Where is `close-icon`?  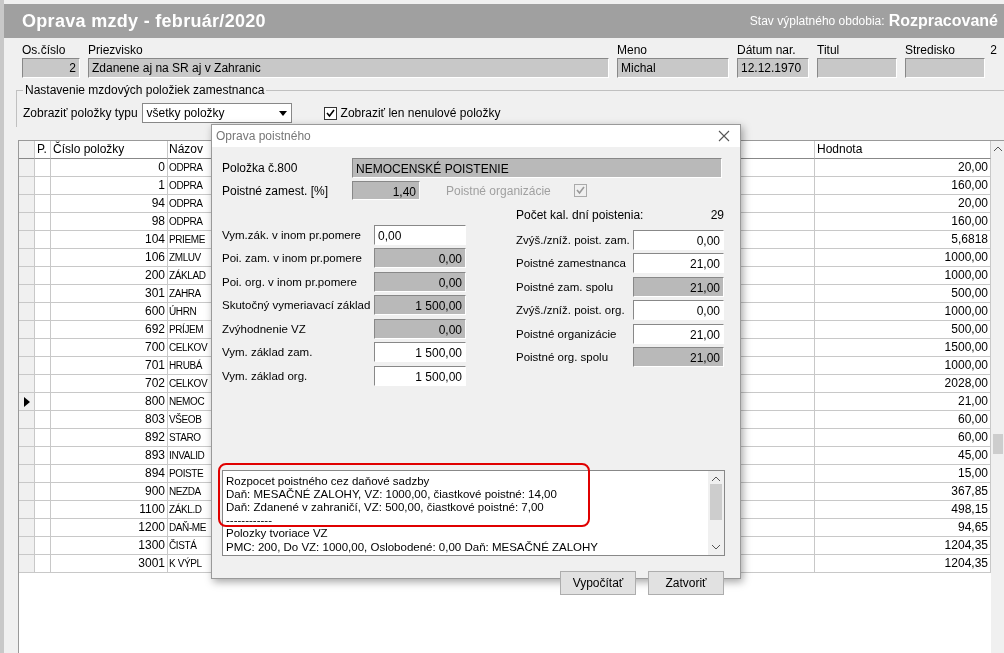 close-icon is located at coordinates (724, 136).